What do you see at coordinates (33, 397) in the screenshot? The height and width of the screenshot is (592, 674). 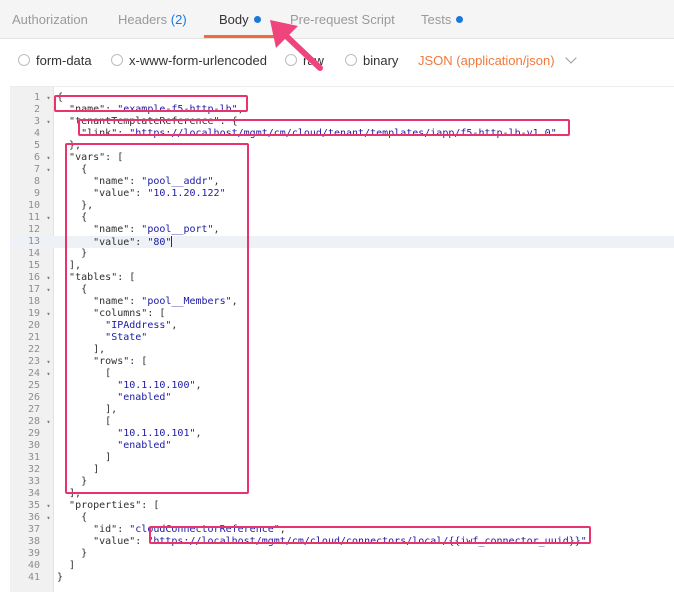 I see `line-number: 26` at bounding box center [33, 397].